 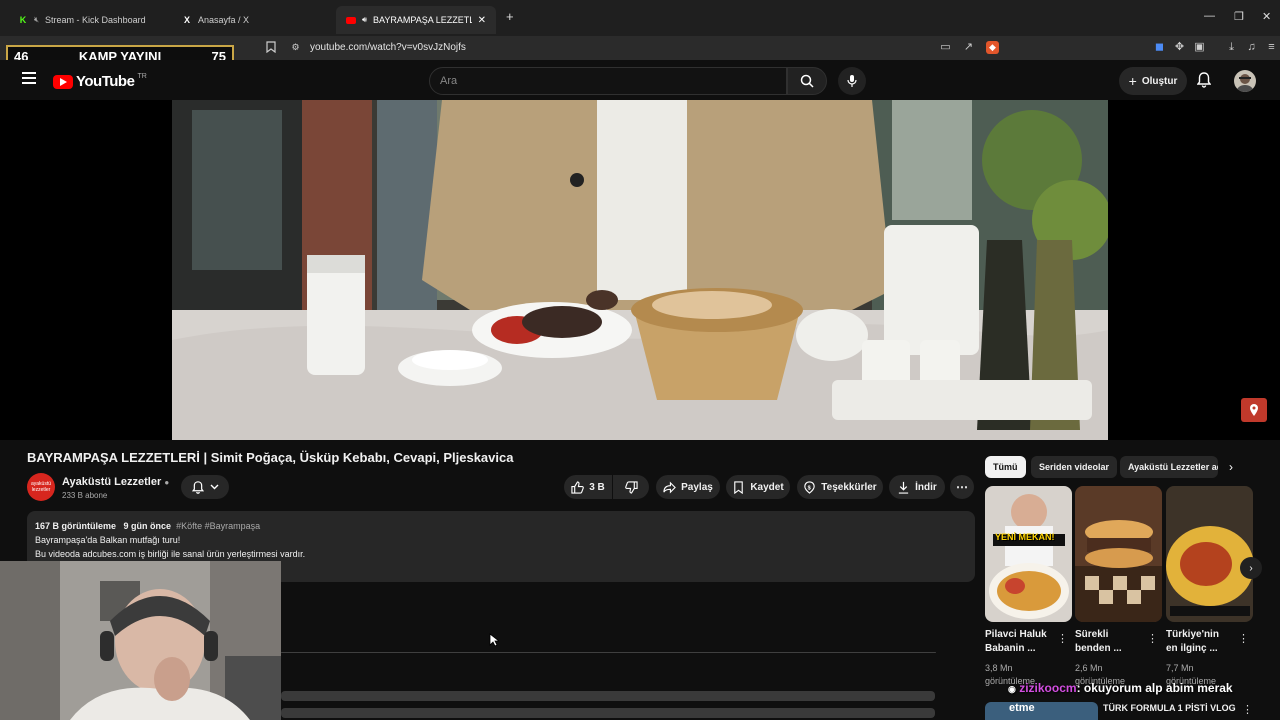 I want to click on menu-icon: ≡, so click(x=1271, y=47).